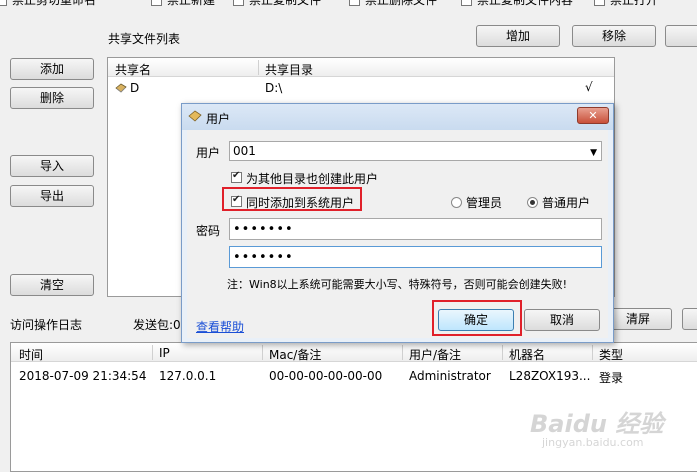 This screenshot has width=697, height=472. I want to click on share-list-title: 共享文件列表, so click(144, 39).